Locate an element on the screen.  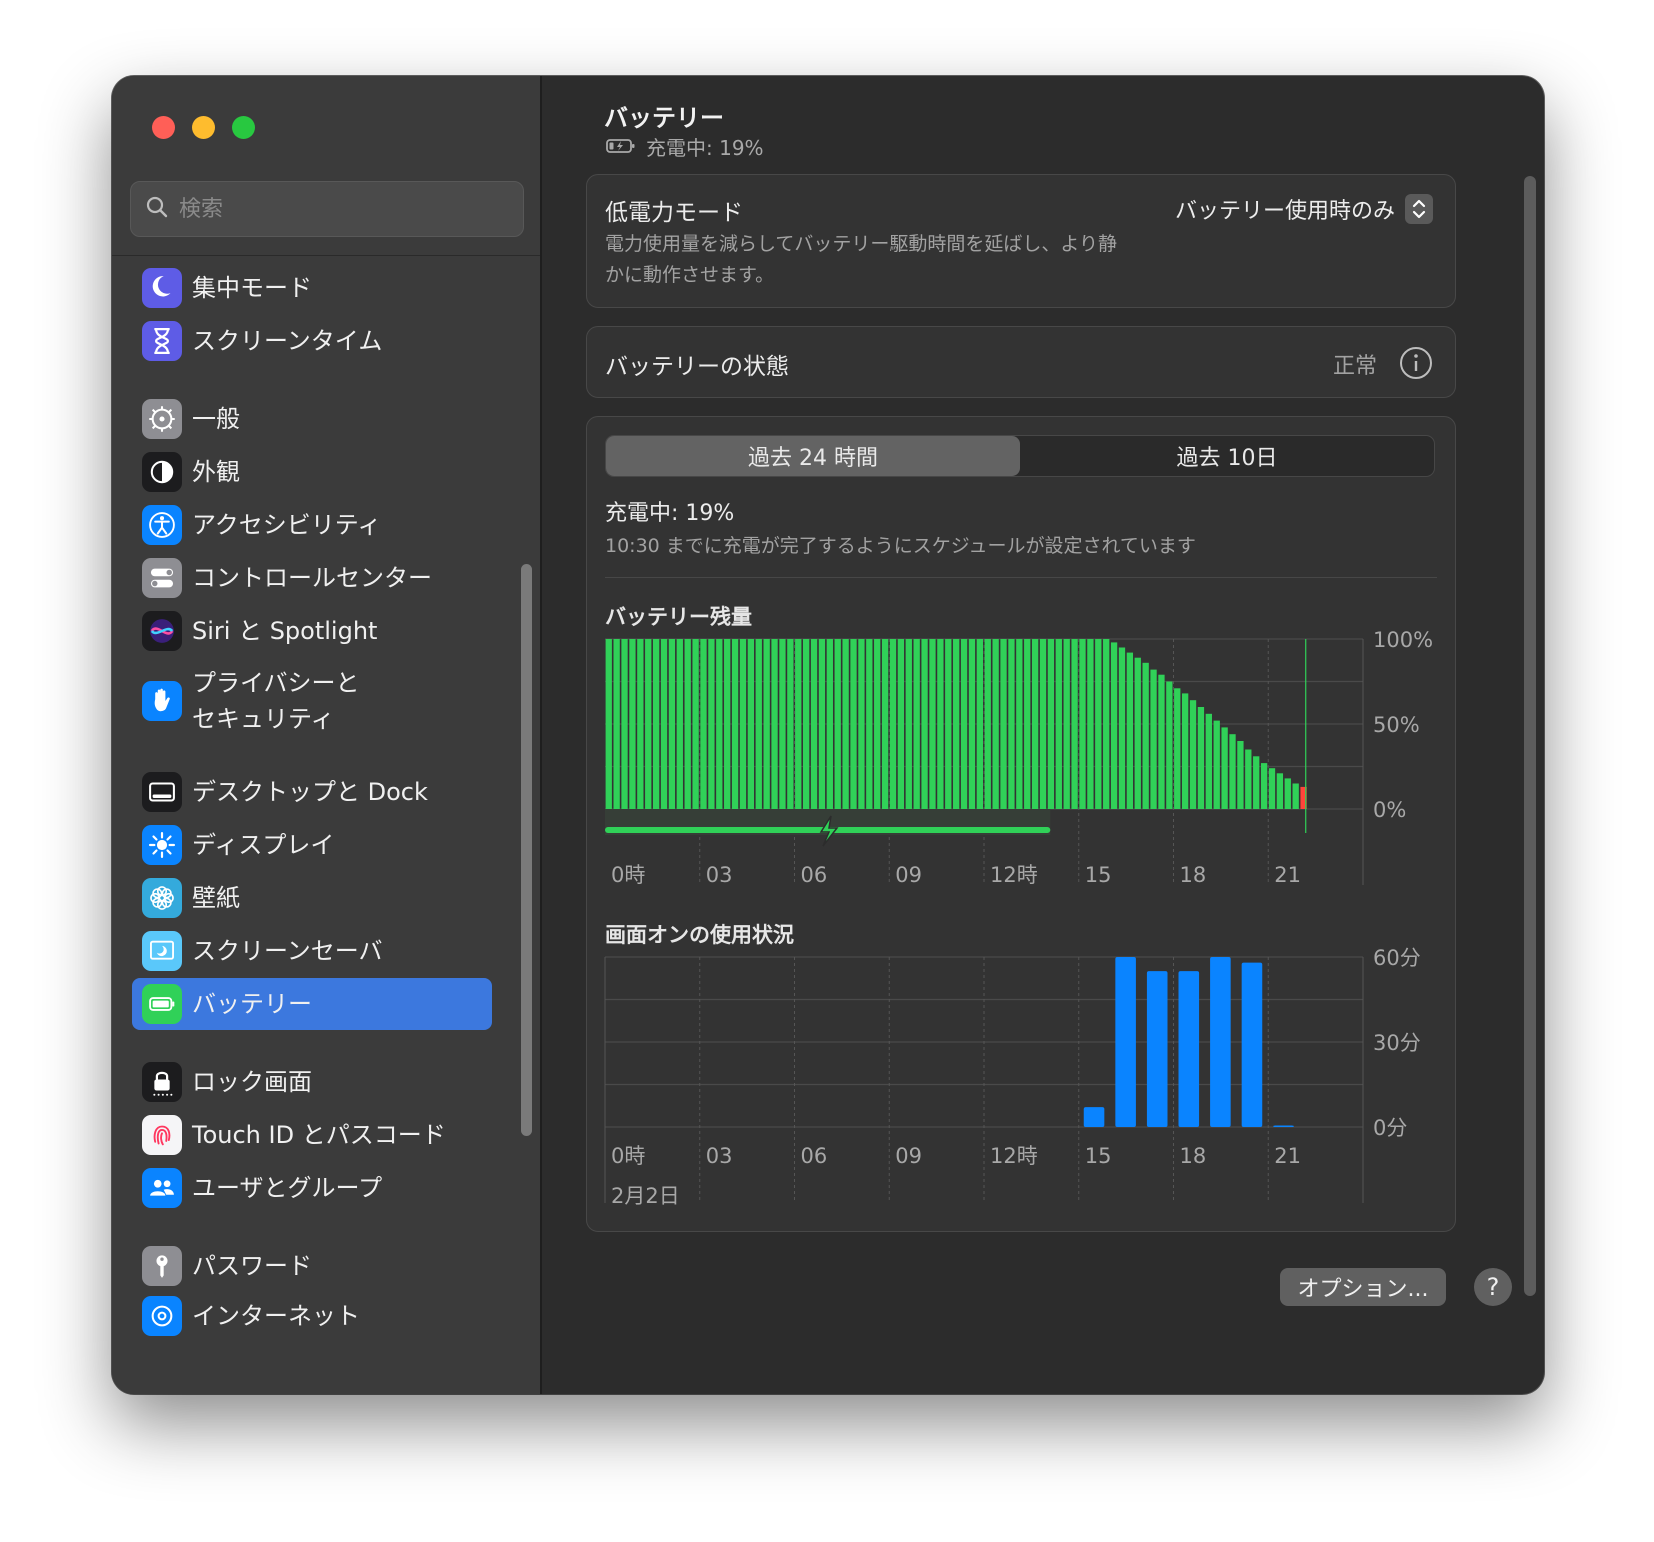
sidebar-item-general: 一般 is located at coordinates (312, 419).